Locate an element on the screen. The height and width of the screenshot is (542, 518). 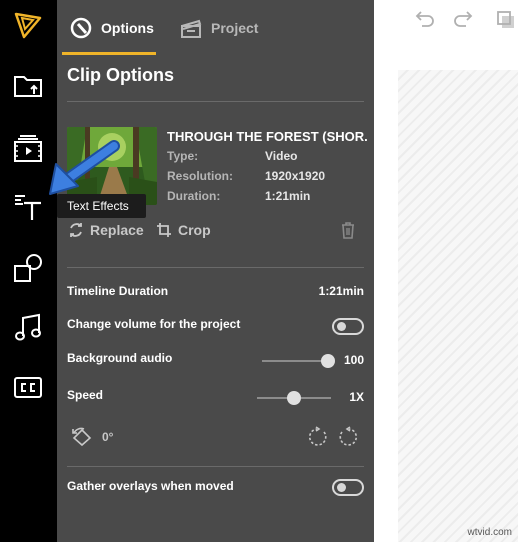
rotate-icon is located at coordinates (82, 437).